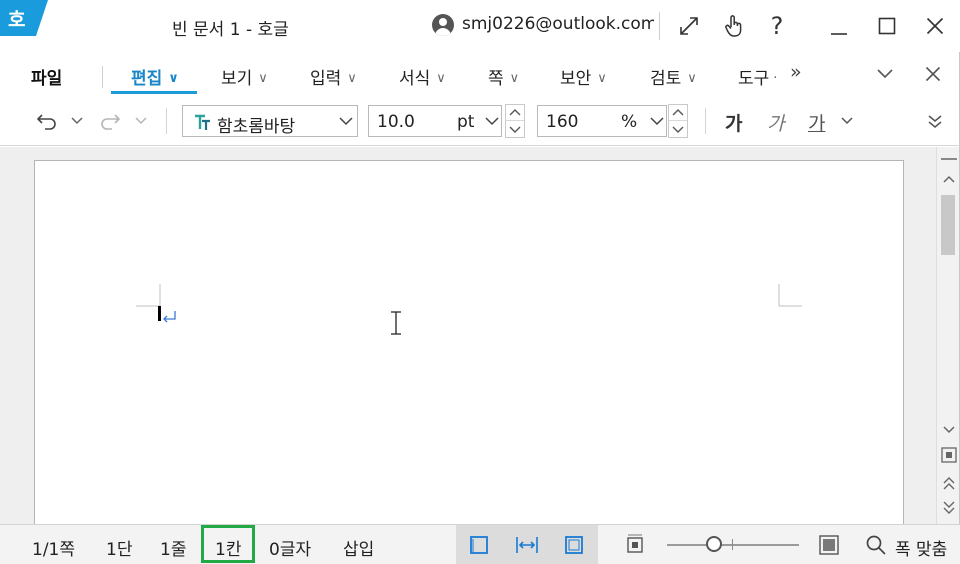 This screenshot has width=960, height=564. I want to click on full-page-view-icon, so click(479, 544).